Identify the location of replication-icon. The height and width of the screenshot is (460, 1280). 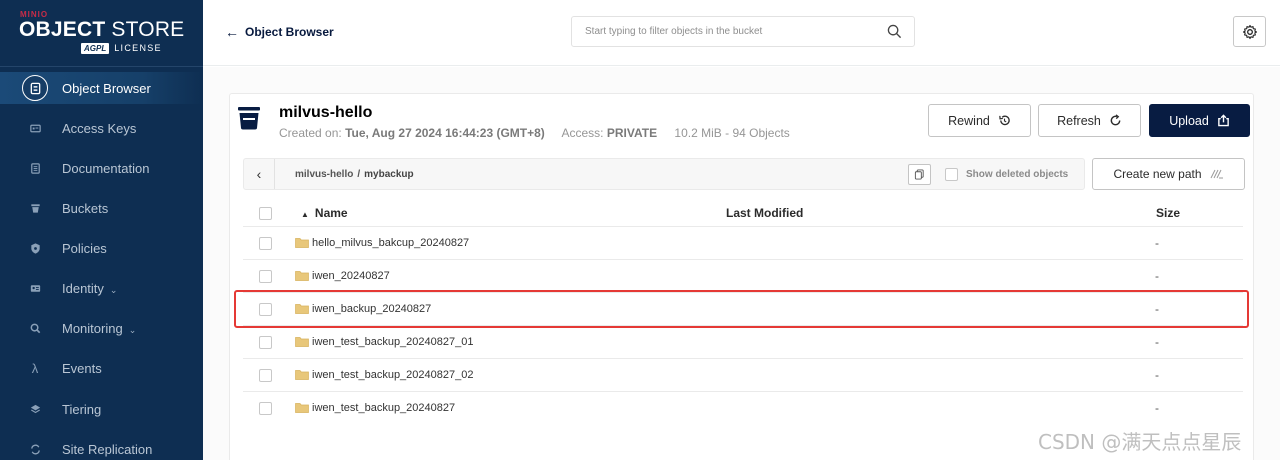
(35, 448).